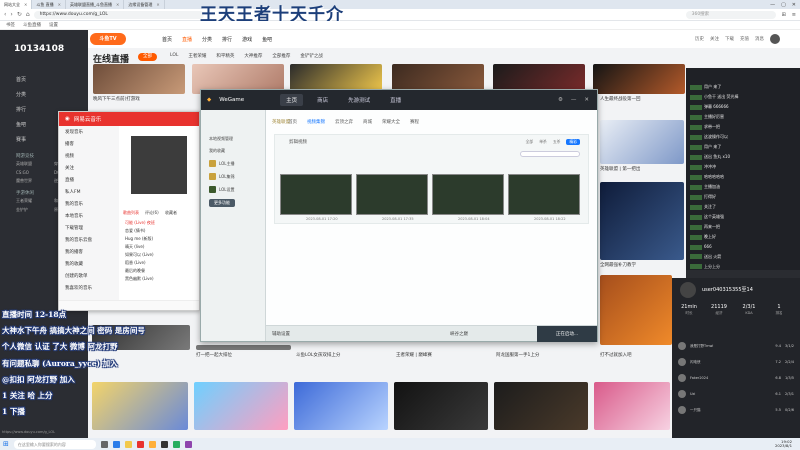 This screenshot has width=800, height=450. What do you see at coordinates (89, 192) in the screenshot?
I see `music-nav-item: 私人FM` at bounding box center [89, 192].